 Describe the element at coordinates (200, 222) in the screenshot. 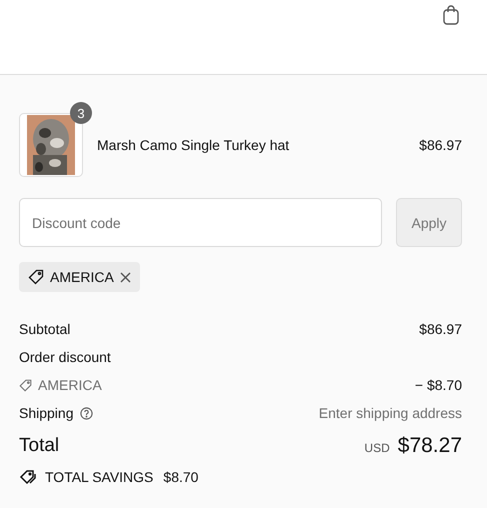

I see `discount-code-field: Discount code` at that location.